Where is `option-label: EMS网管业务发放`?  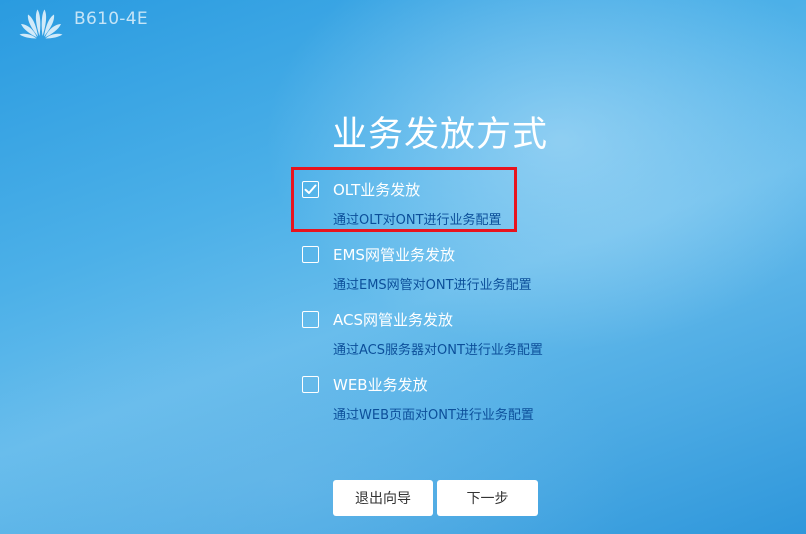 option-label: EMS网管业务发放 is located at coordinates (394, 255).